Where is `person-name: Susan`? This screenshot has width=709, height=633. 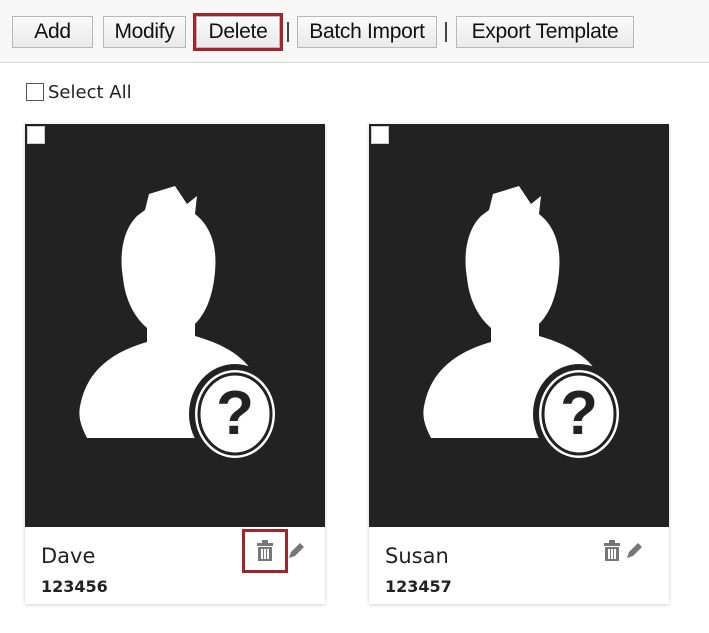
person-name: Susan is located at coordinates (417, 556).